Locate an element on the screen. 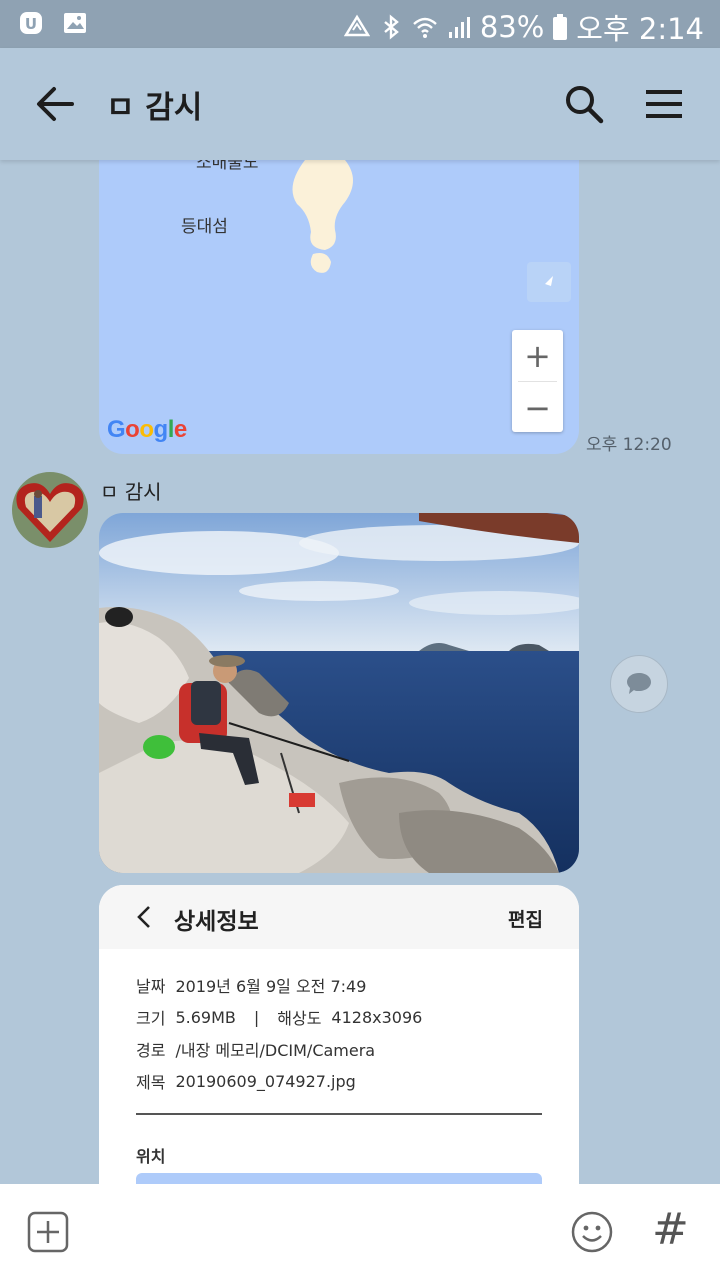  detail-info-title: 상세정보 is located at coordinates (216, 922).